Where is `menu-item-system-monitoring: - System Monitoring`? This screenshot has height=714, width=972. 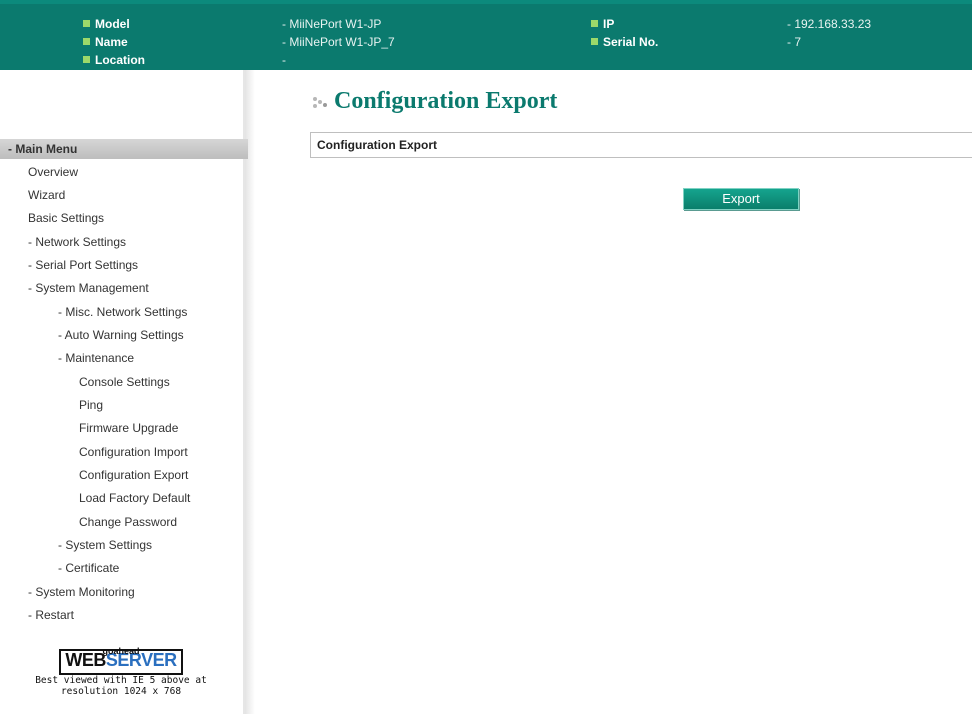
menu-item-system-monitoring: - System Monitoring is located at coordinates (81, 592).